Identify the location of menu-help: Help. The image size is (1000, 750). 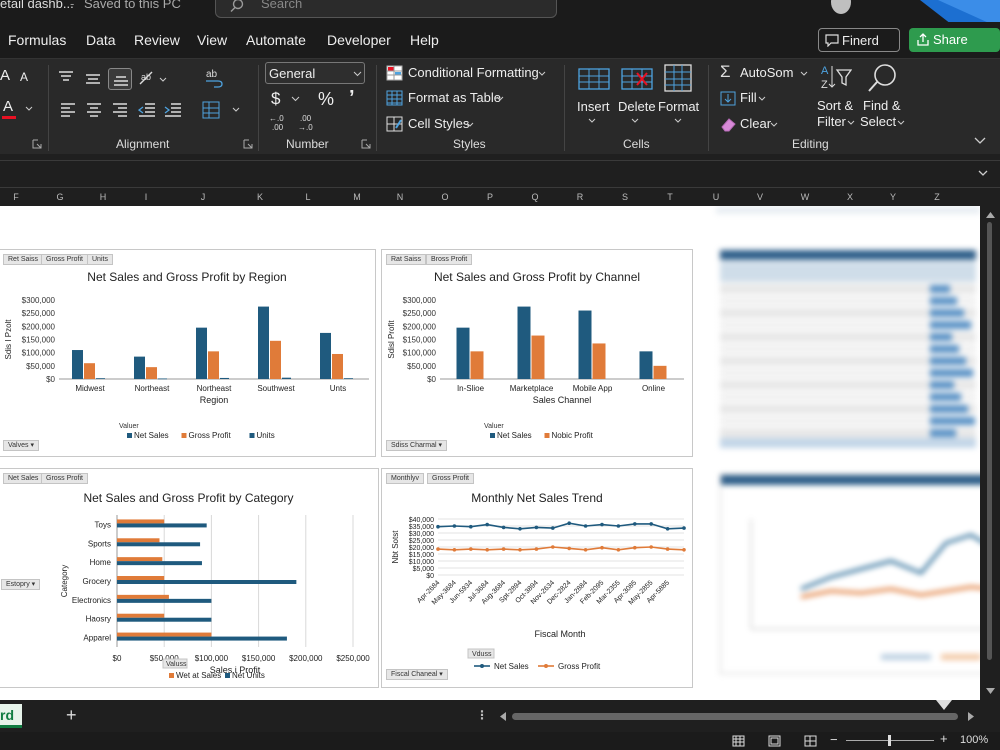
(424, 40).